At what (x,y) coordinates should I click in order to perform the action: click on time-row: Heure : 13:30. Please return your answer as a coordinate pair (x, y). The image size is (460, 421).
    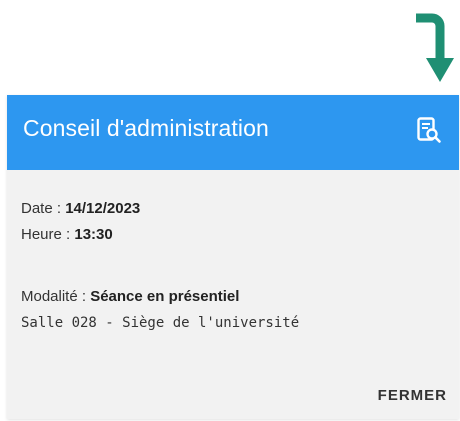
    Looking at the image, I should click on (67, 234).